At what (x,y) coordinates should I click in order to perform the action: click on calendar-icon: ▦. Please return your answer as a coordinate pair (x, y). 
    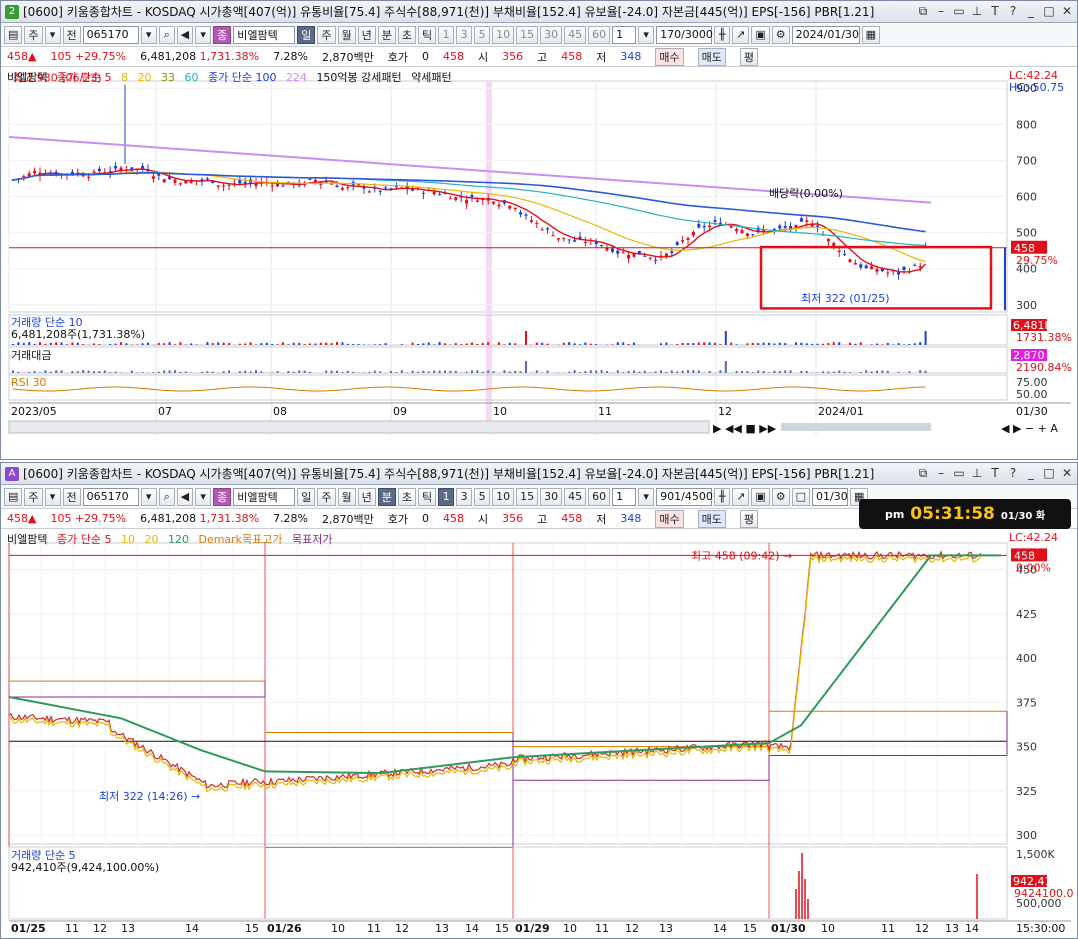
    Looking at the image, I should click on (871, 34).